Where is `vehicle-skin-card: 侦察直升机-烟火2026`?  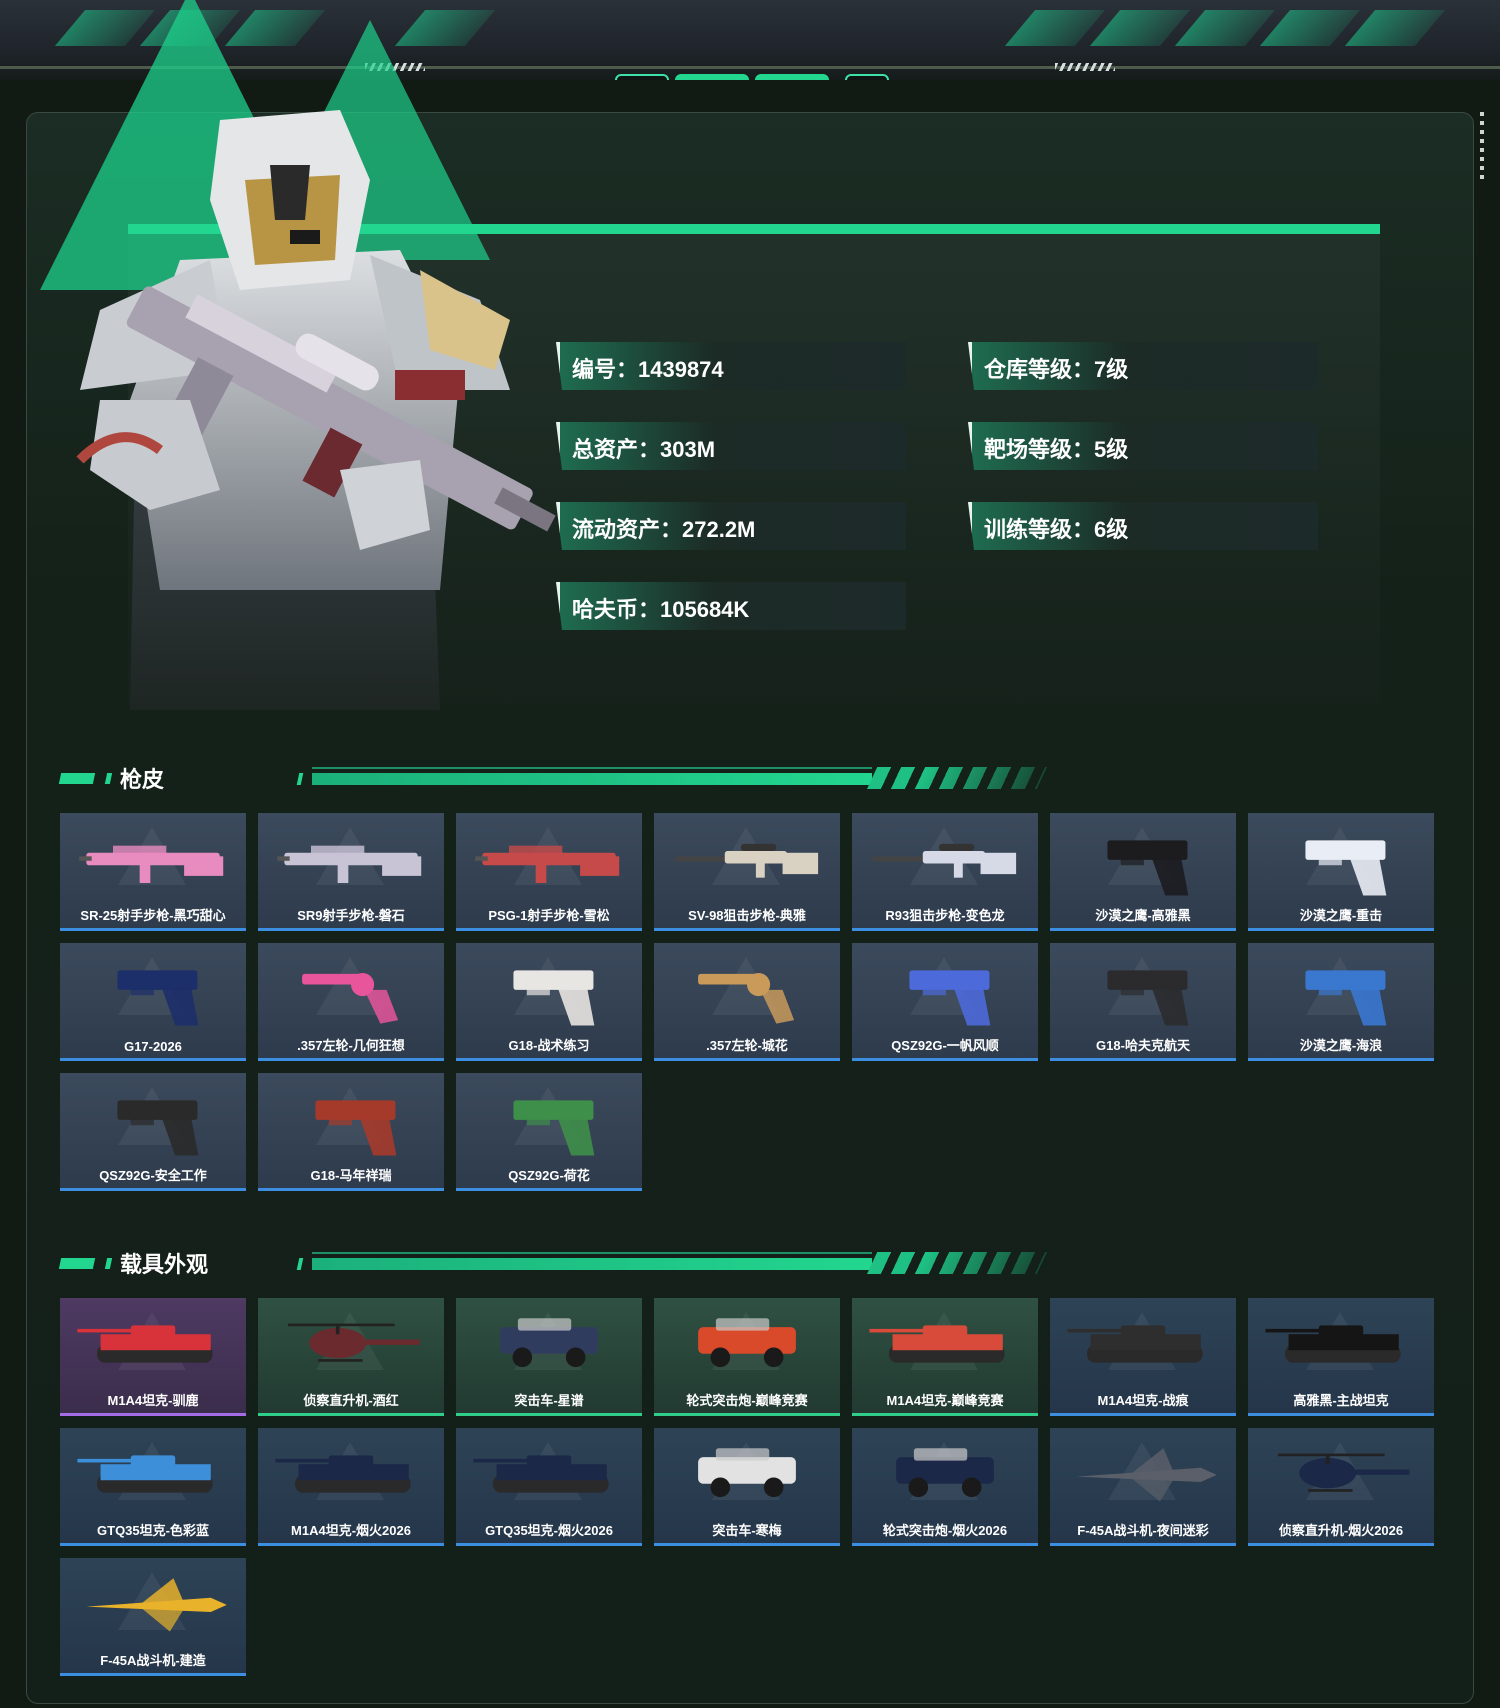
vehicle-skin-card: 侦察直升机-烟火2026 is located at coordinates (1341, 1487).